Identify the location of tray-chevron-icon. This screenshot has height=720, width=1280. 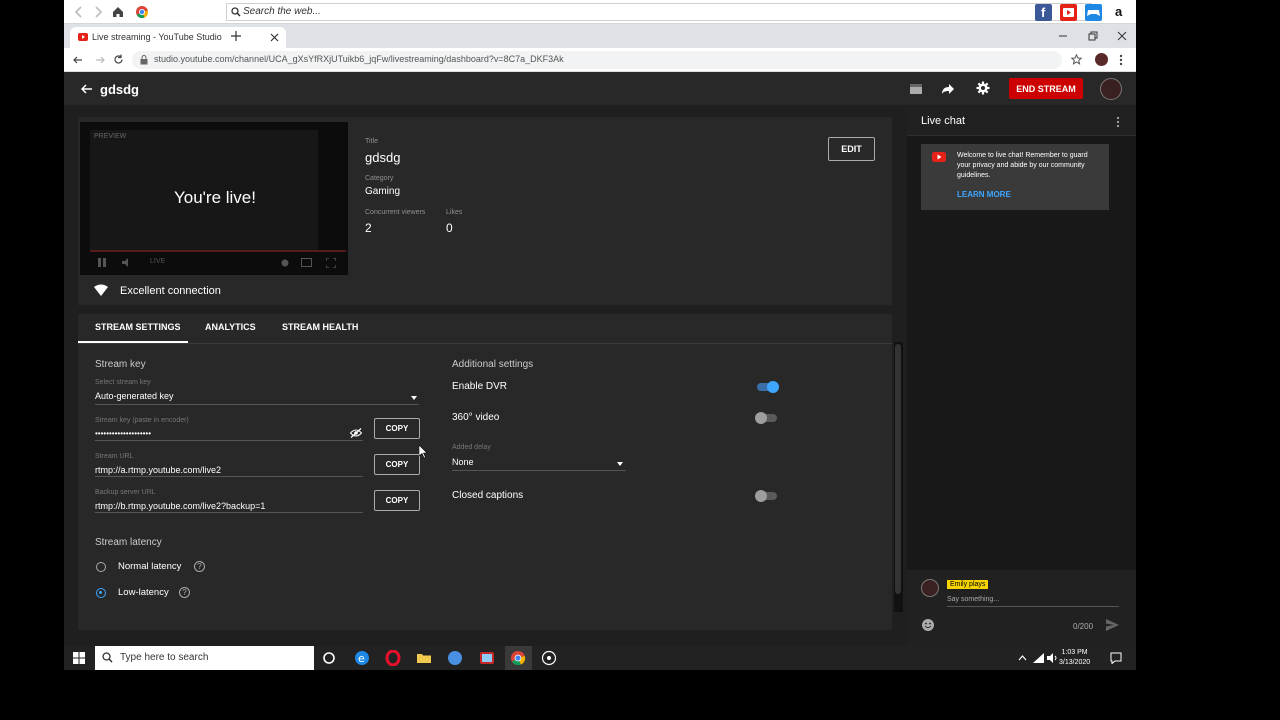
(1022, 658).